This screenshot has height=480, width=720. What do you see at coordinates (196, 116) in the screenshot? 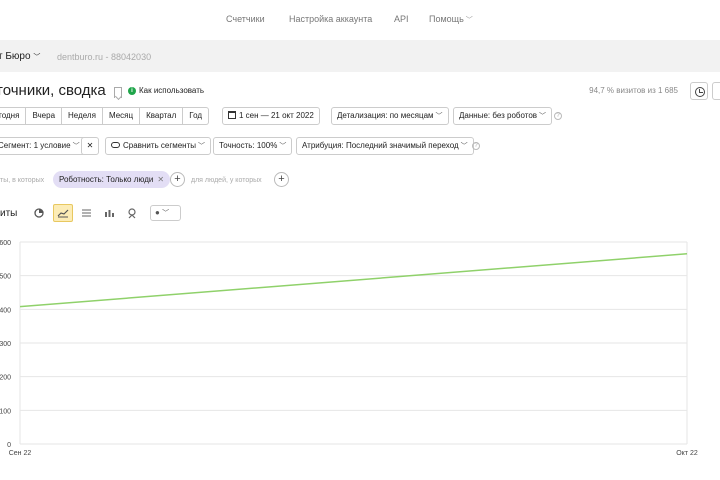
I see `period-year: Год` at bounding box center [196, 116].